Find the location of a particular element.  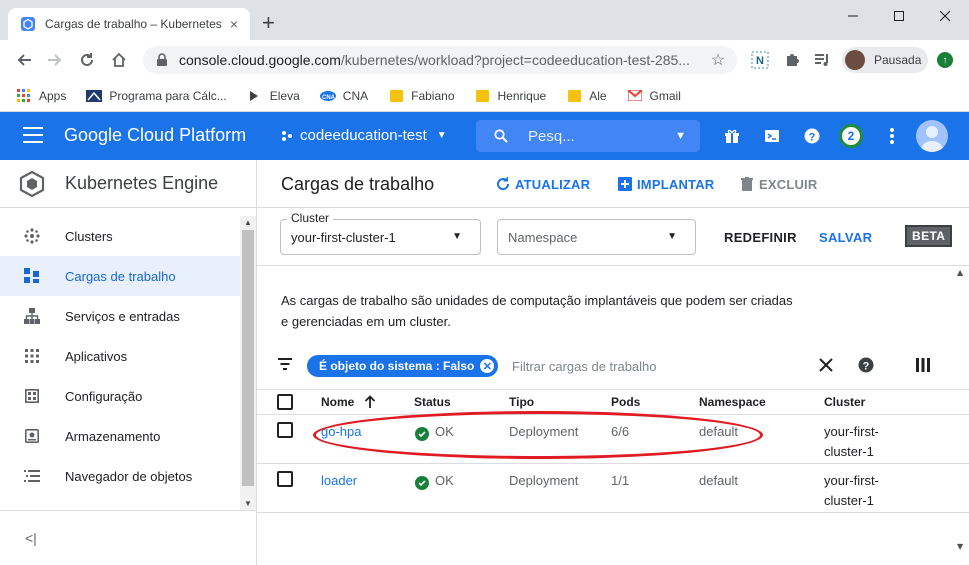

sort-arrow-up-icon is located at coordinates (369, 401).